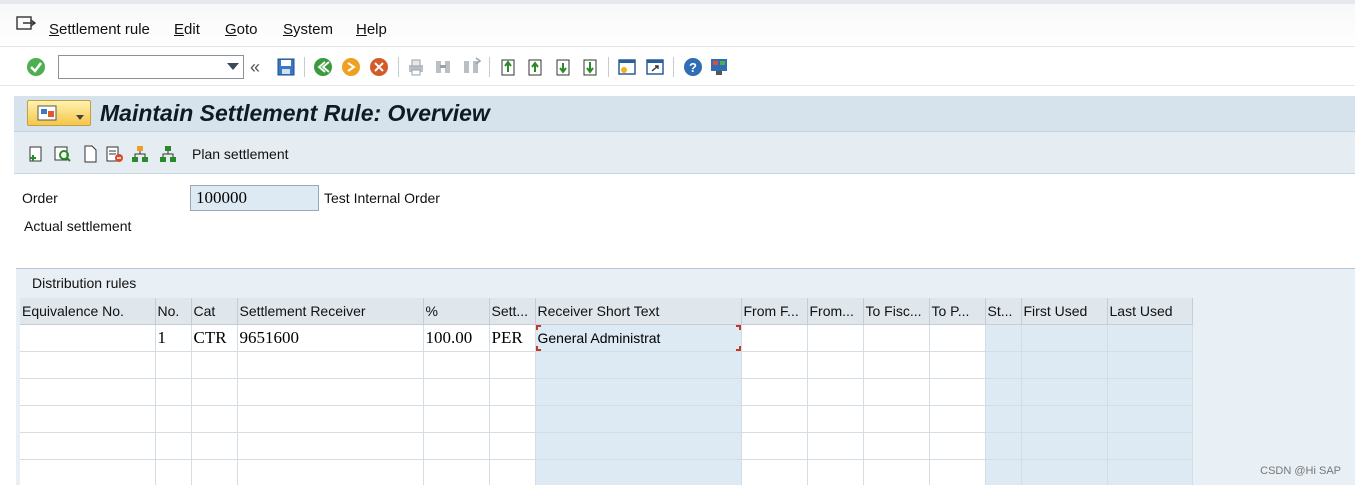 The width and height of the screenshot is (1355, 485). I want to click on find-next-icon, so click(471, 67).